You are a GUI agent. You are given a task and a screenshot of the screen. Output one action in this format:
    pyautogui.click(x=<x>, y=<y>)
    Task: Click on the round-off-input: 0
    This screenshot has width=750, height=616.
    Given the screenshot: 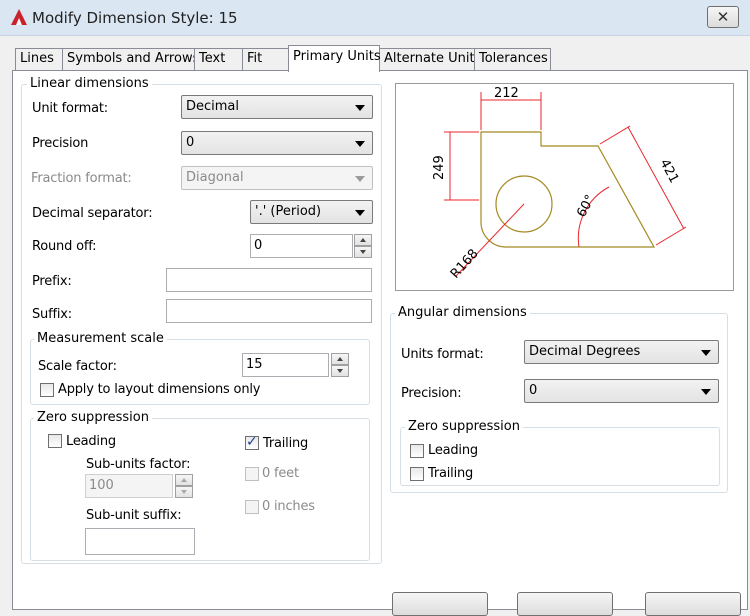 What is the action you would take?
    pyautogui.click(x=301, y=246)
    